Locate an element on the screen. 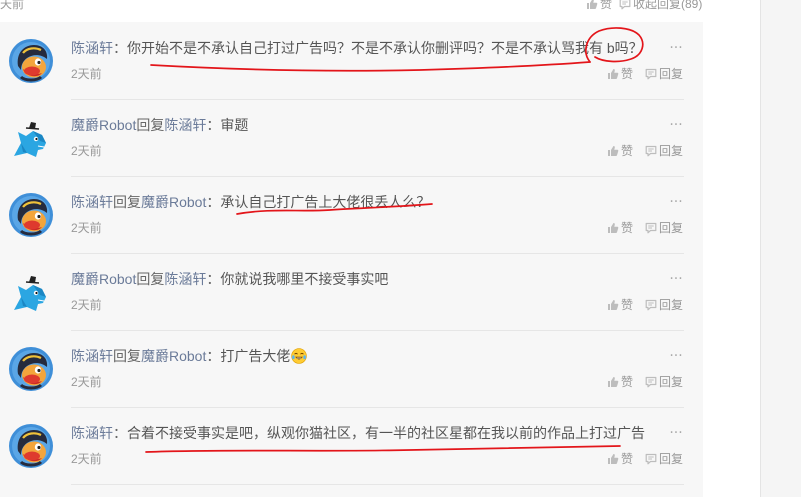  face-with-tears-of-joy-emoji-icon is located at coordinates (299, 356).